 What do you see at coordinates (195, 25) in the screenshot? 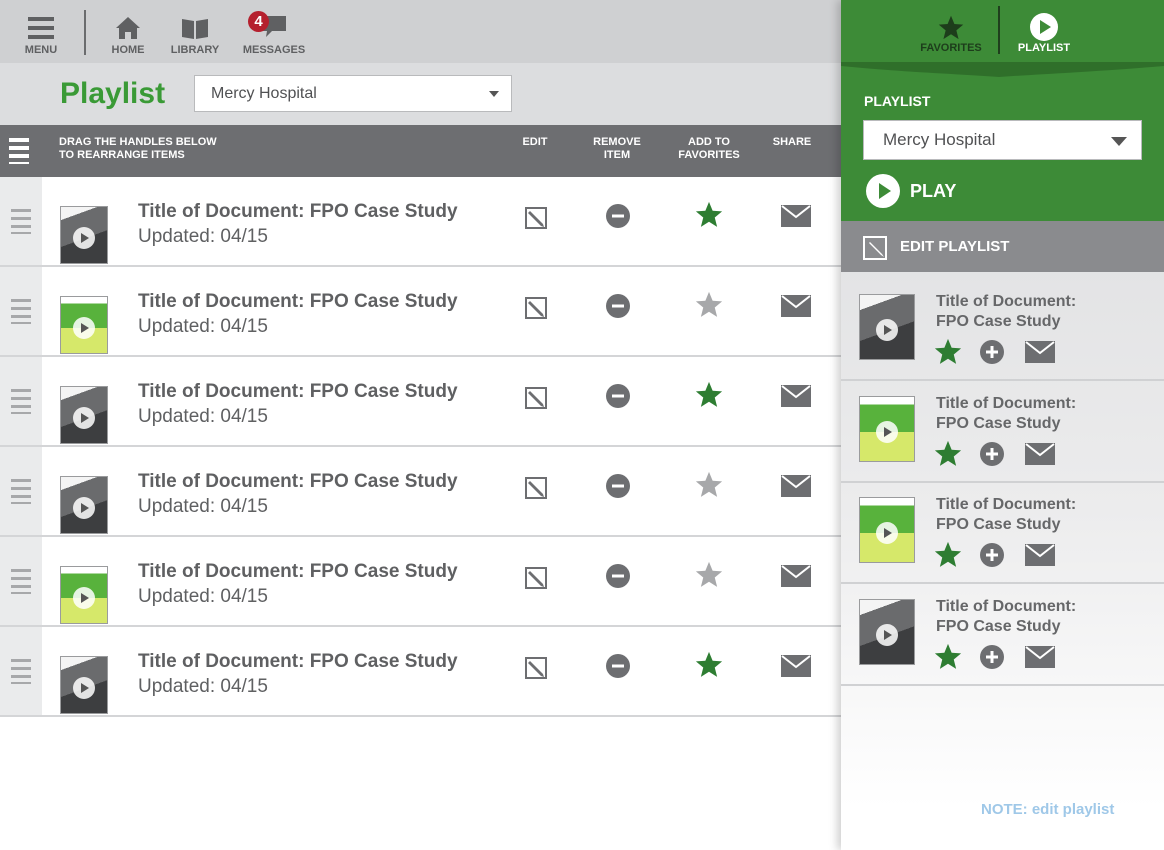
I see `book-icon` at bounding box center [195, 25].